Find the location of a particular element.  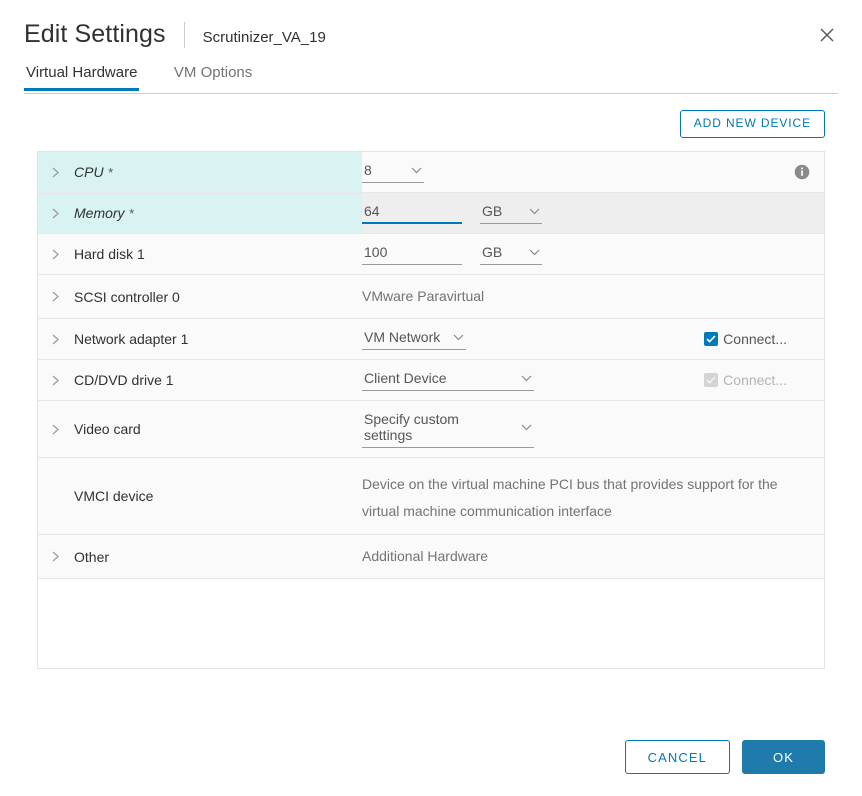

row-label-cell: CPU * is located at coordinates (200, 172).